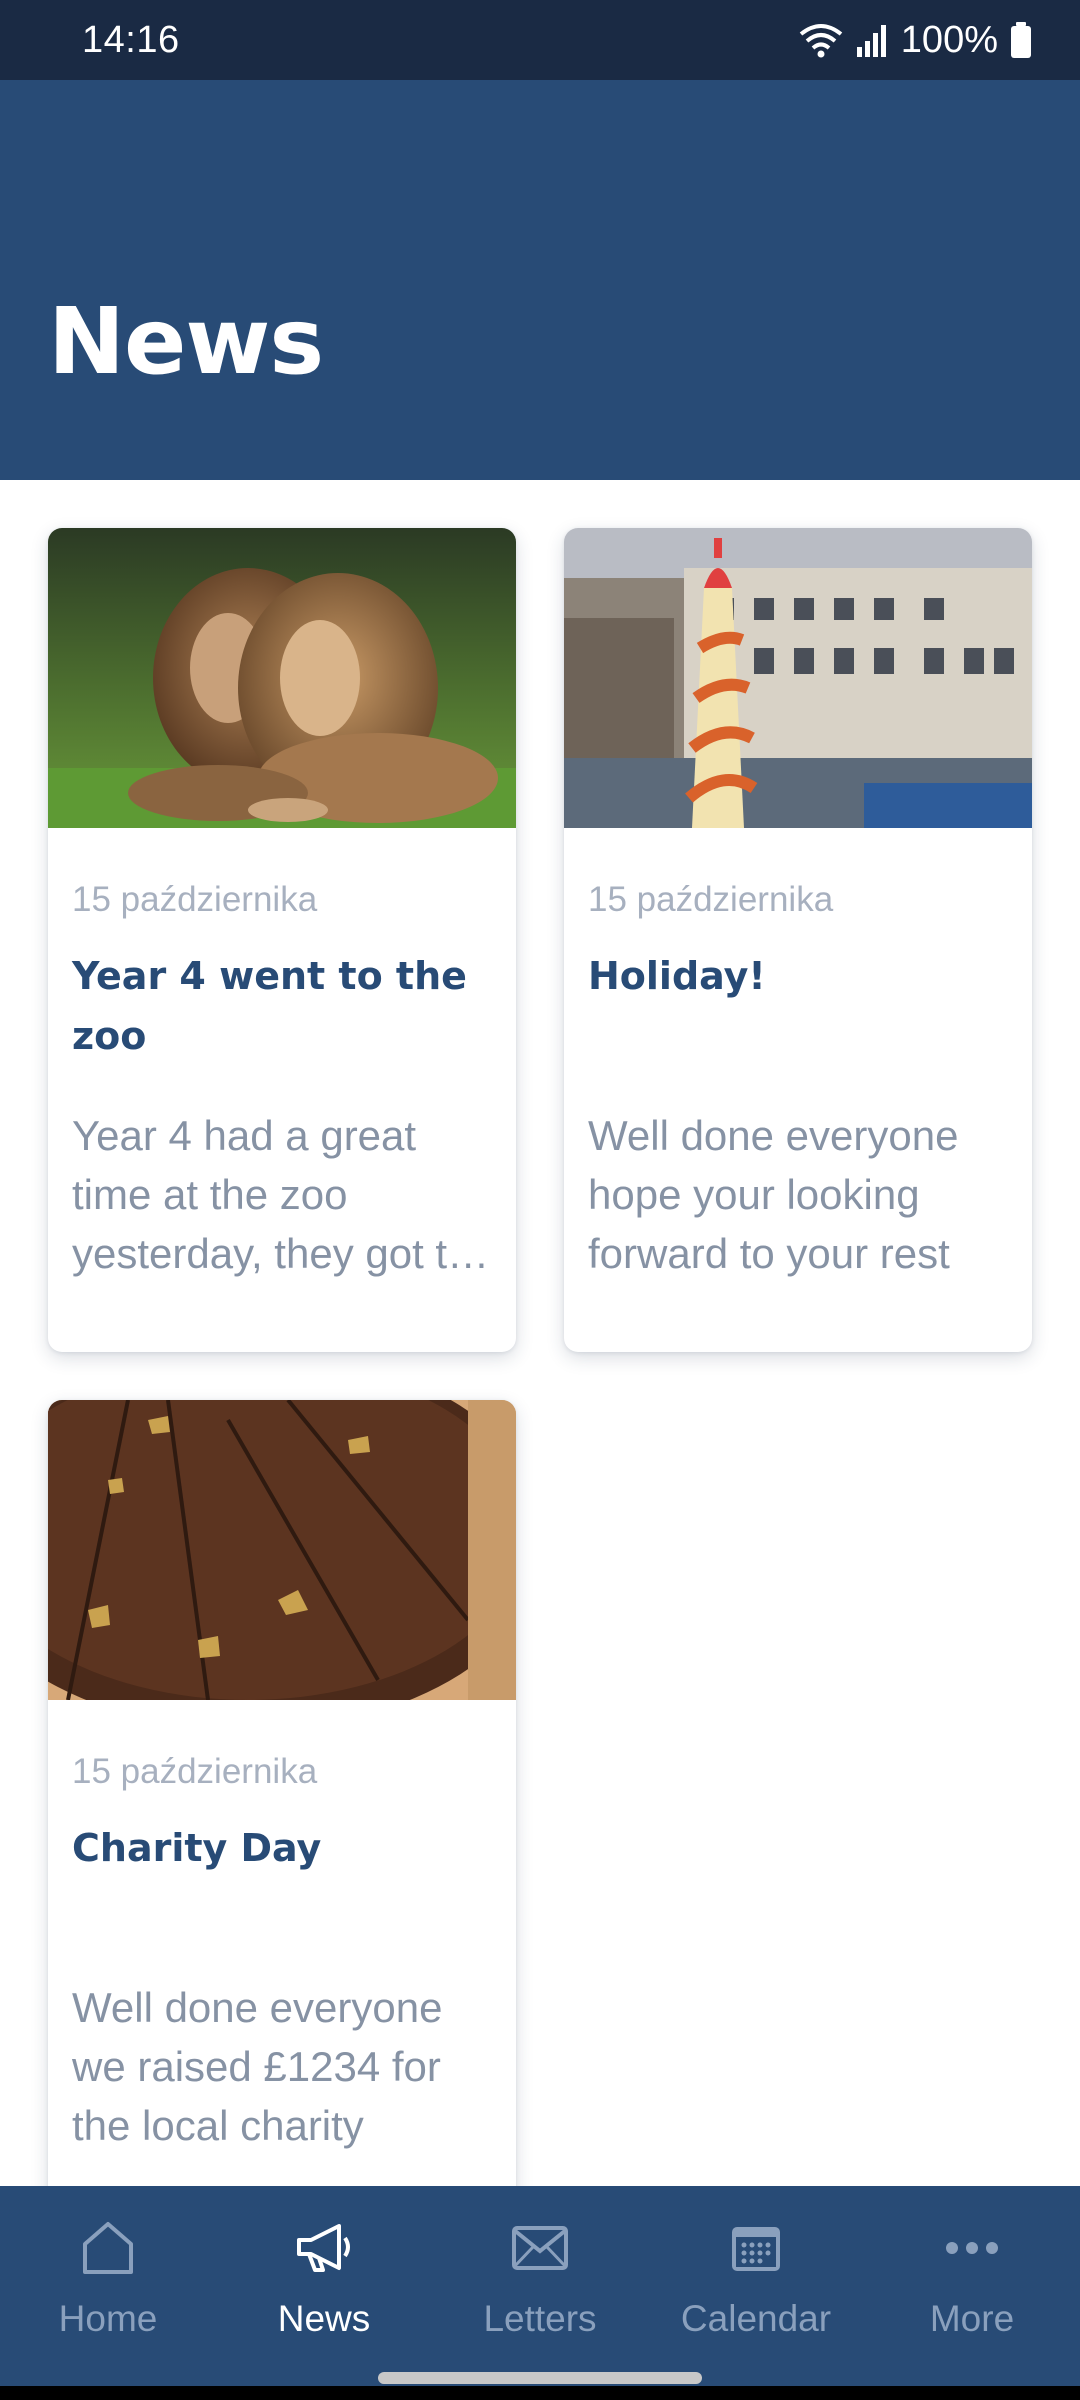 This screenshot has width=1080, height=2400. Describe the element at coordinates (756, 2318) in the screenshot. I see `nav-label: Calendar` at that location.